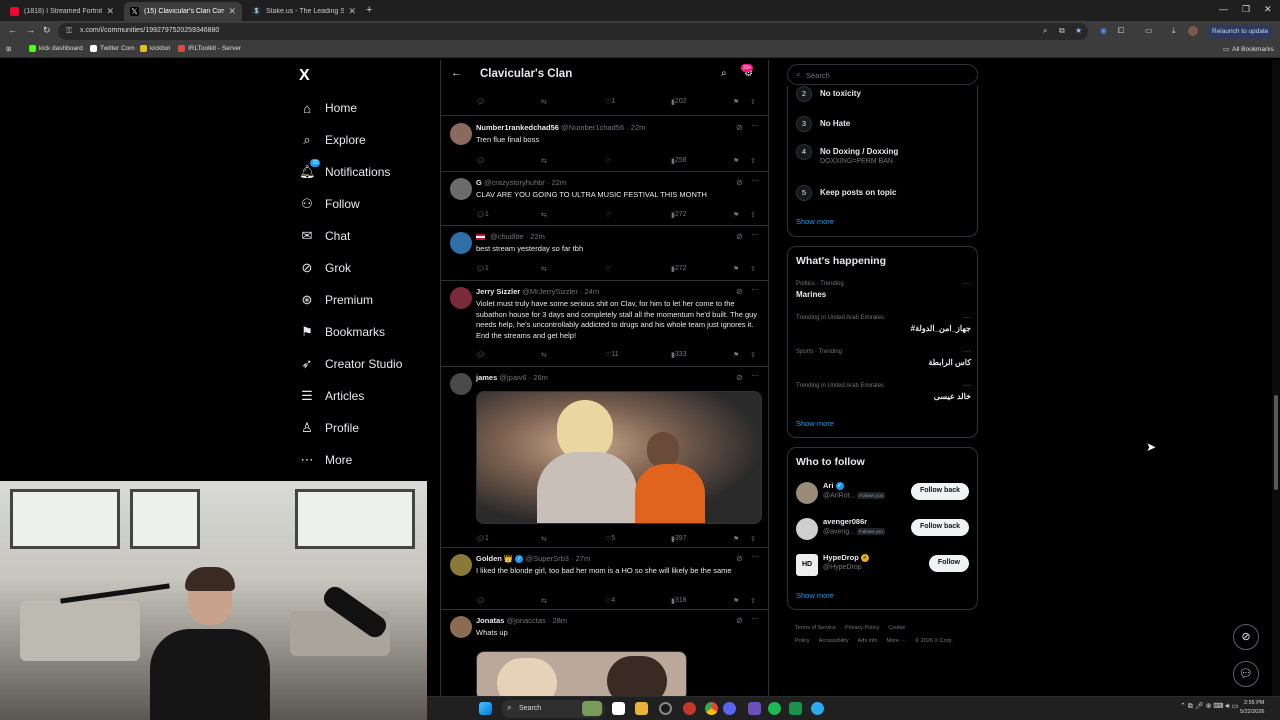  Describe the element at coordinates (369, 10) in the screenshot. I see `new-tab-icon: +` at that location.